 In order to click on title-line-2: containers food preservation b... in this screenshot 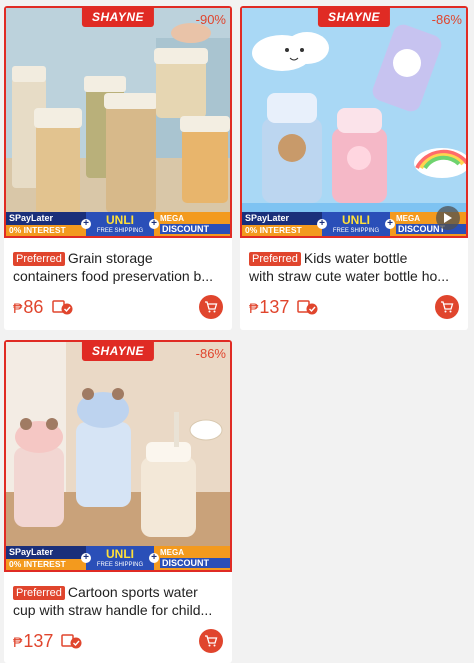, I will do `click(113, 276)`.